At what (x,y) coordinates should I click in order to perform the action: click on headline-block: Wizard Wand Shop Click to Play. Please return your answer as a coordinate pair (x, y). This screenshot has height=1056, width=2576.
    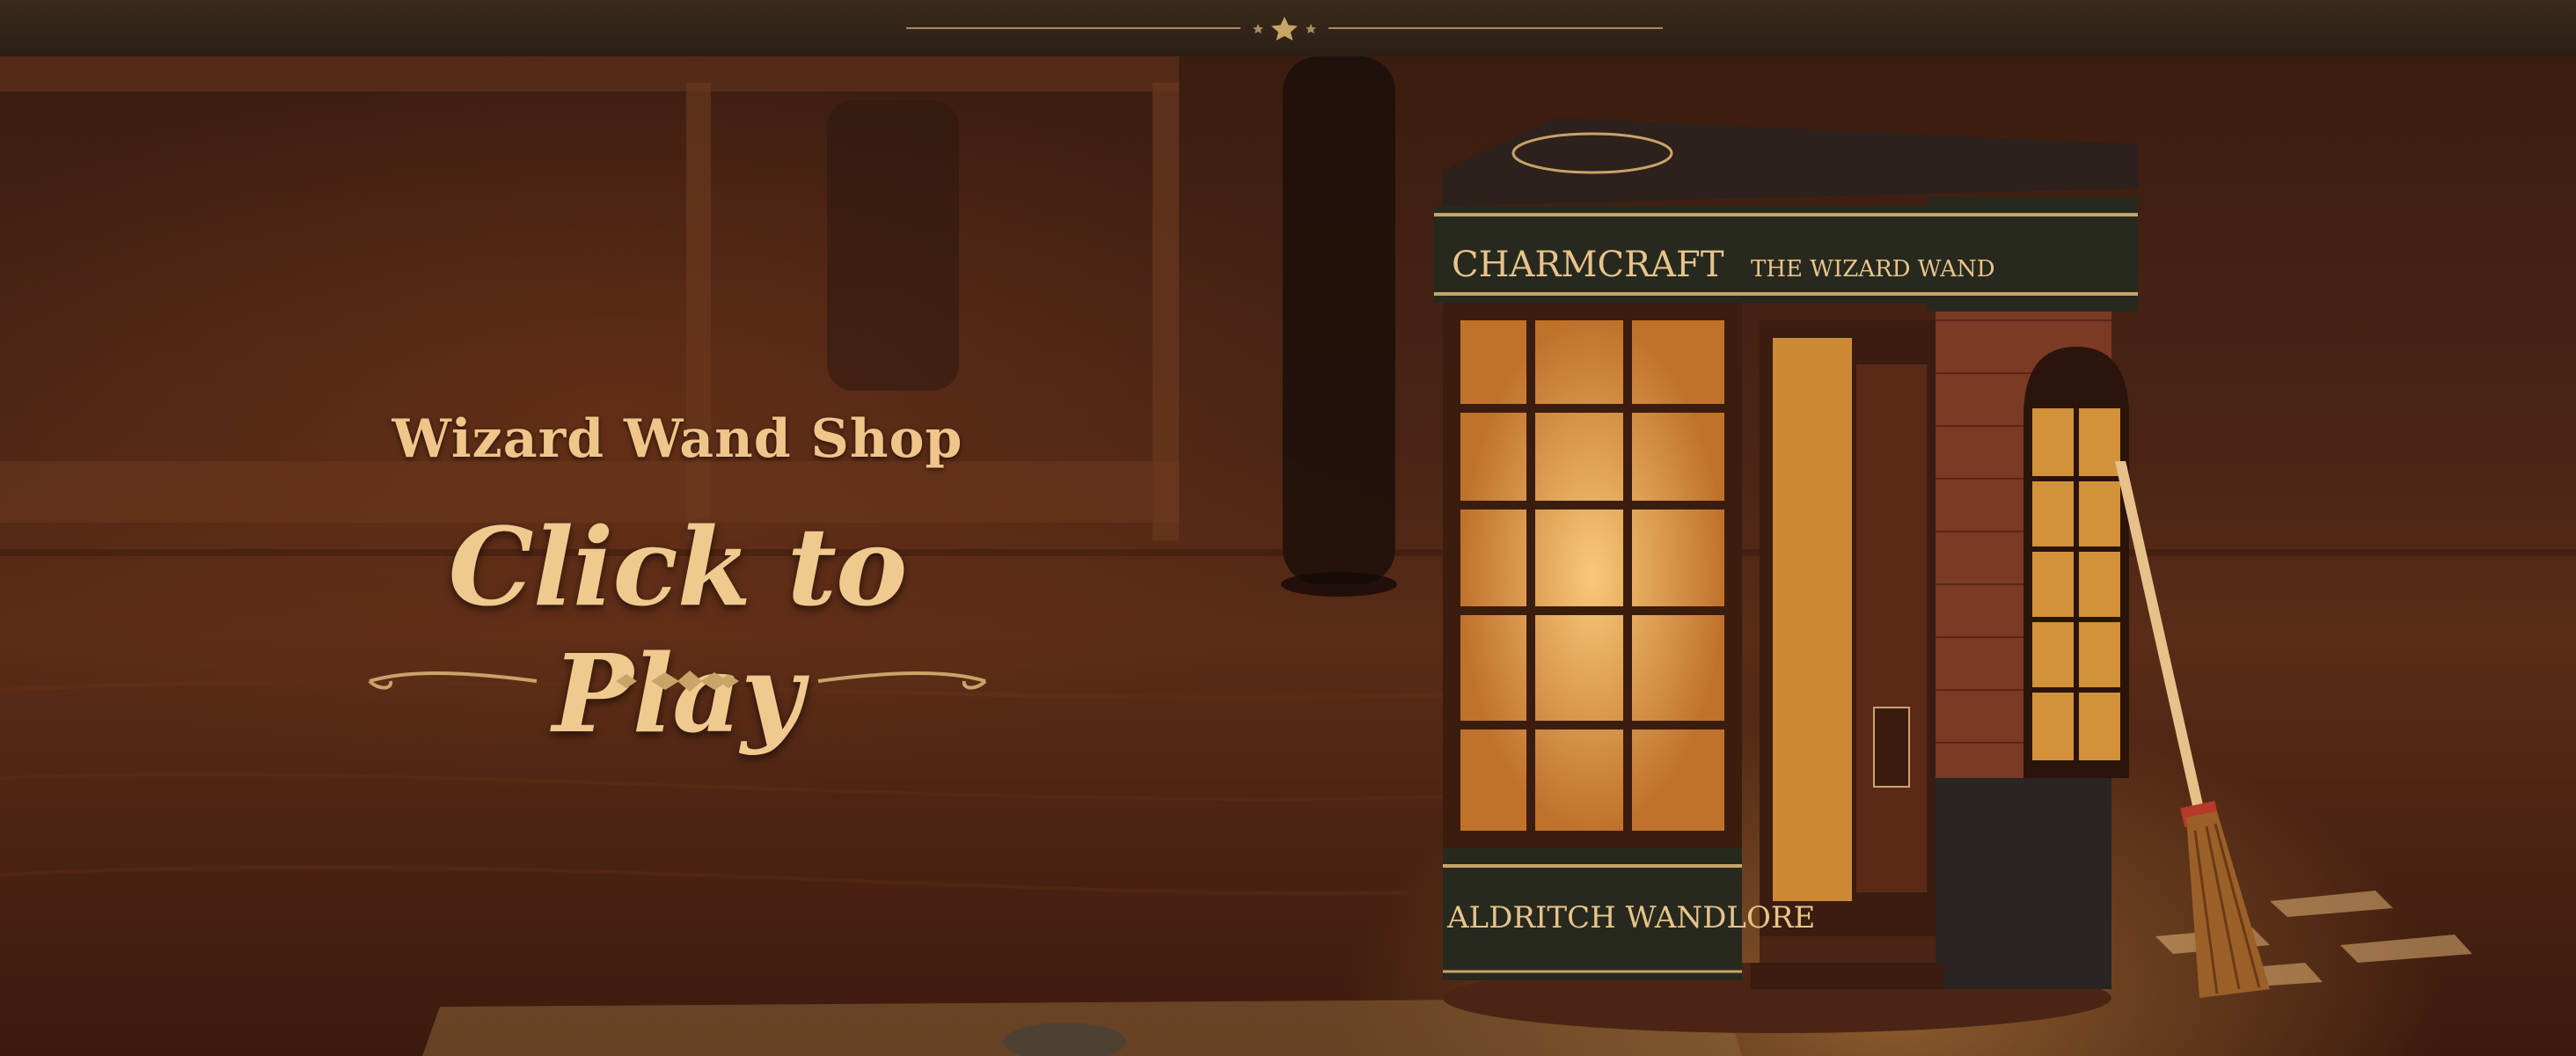
    Looking at the image, I should click on (677, 583).